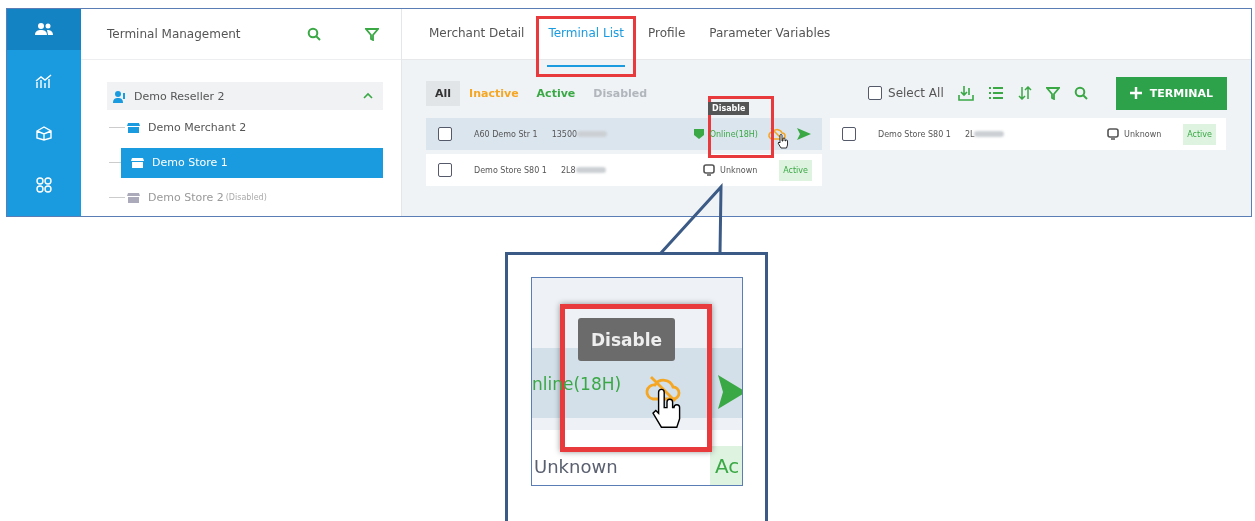  What do you see at coordinates (770, 34) in the screenshot?
I see `tab: Parameter Variables` at bounding box center [770, 34].